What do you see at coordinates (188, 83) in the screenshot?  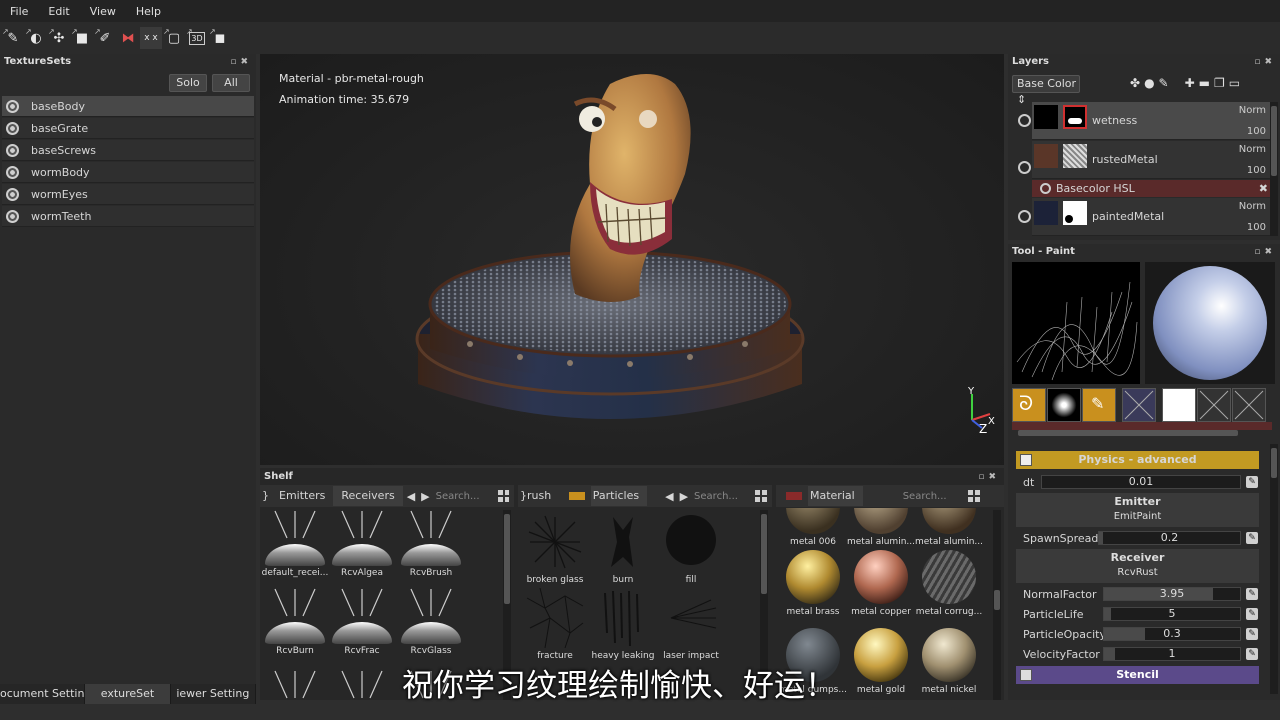 I see `solo-button: Solo` at bounding box center [188, 83].